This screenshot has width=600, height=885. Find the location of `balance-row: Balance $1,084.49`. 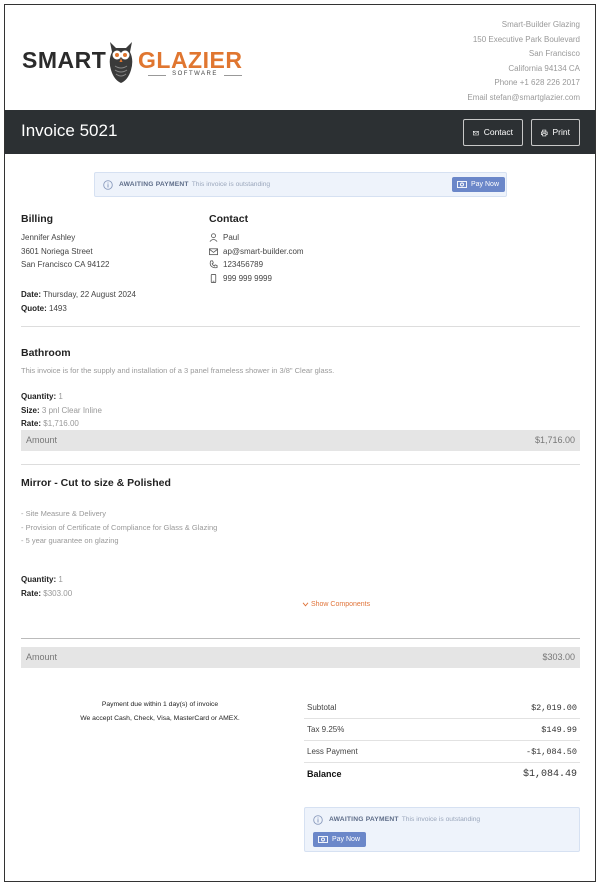

balance-row: Balance $1,084.49 is located at coordinates (442, 774).